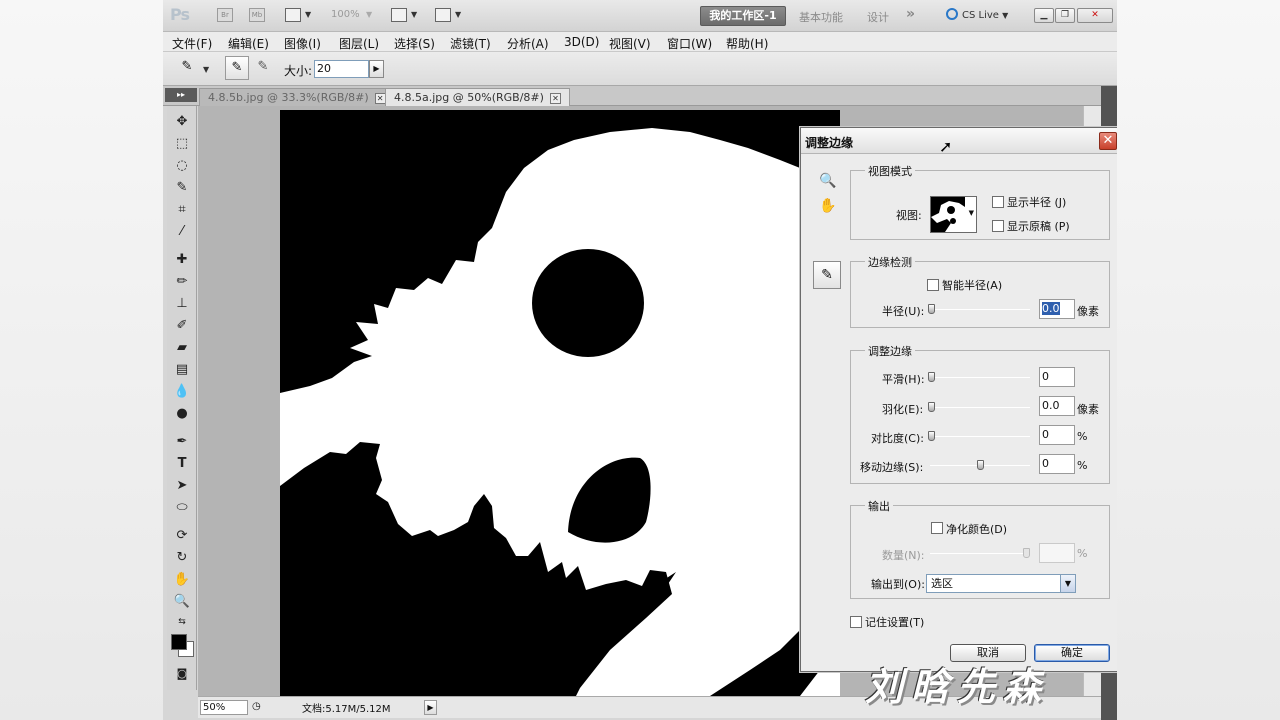  Describe the element at coordinates (1057, 406) in the screenshot. I see `feather-input: 0.0` at that location.